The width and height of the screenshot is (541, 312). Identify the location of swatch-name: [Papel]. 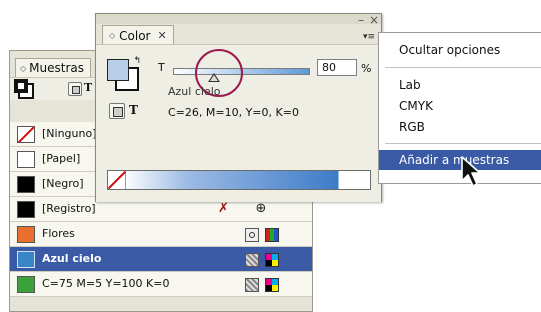
(61, 158).